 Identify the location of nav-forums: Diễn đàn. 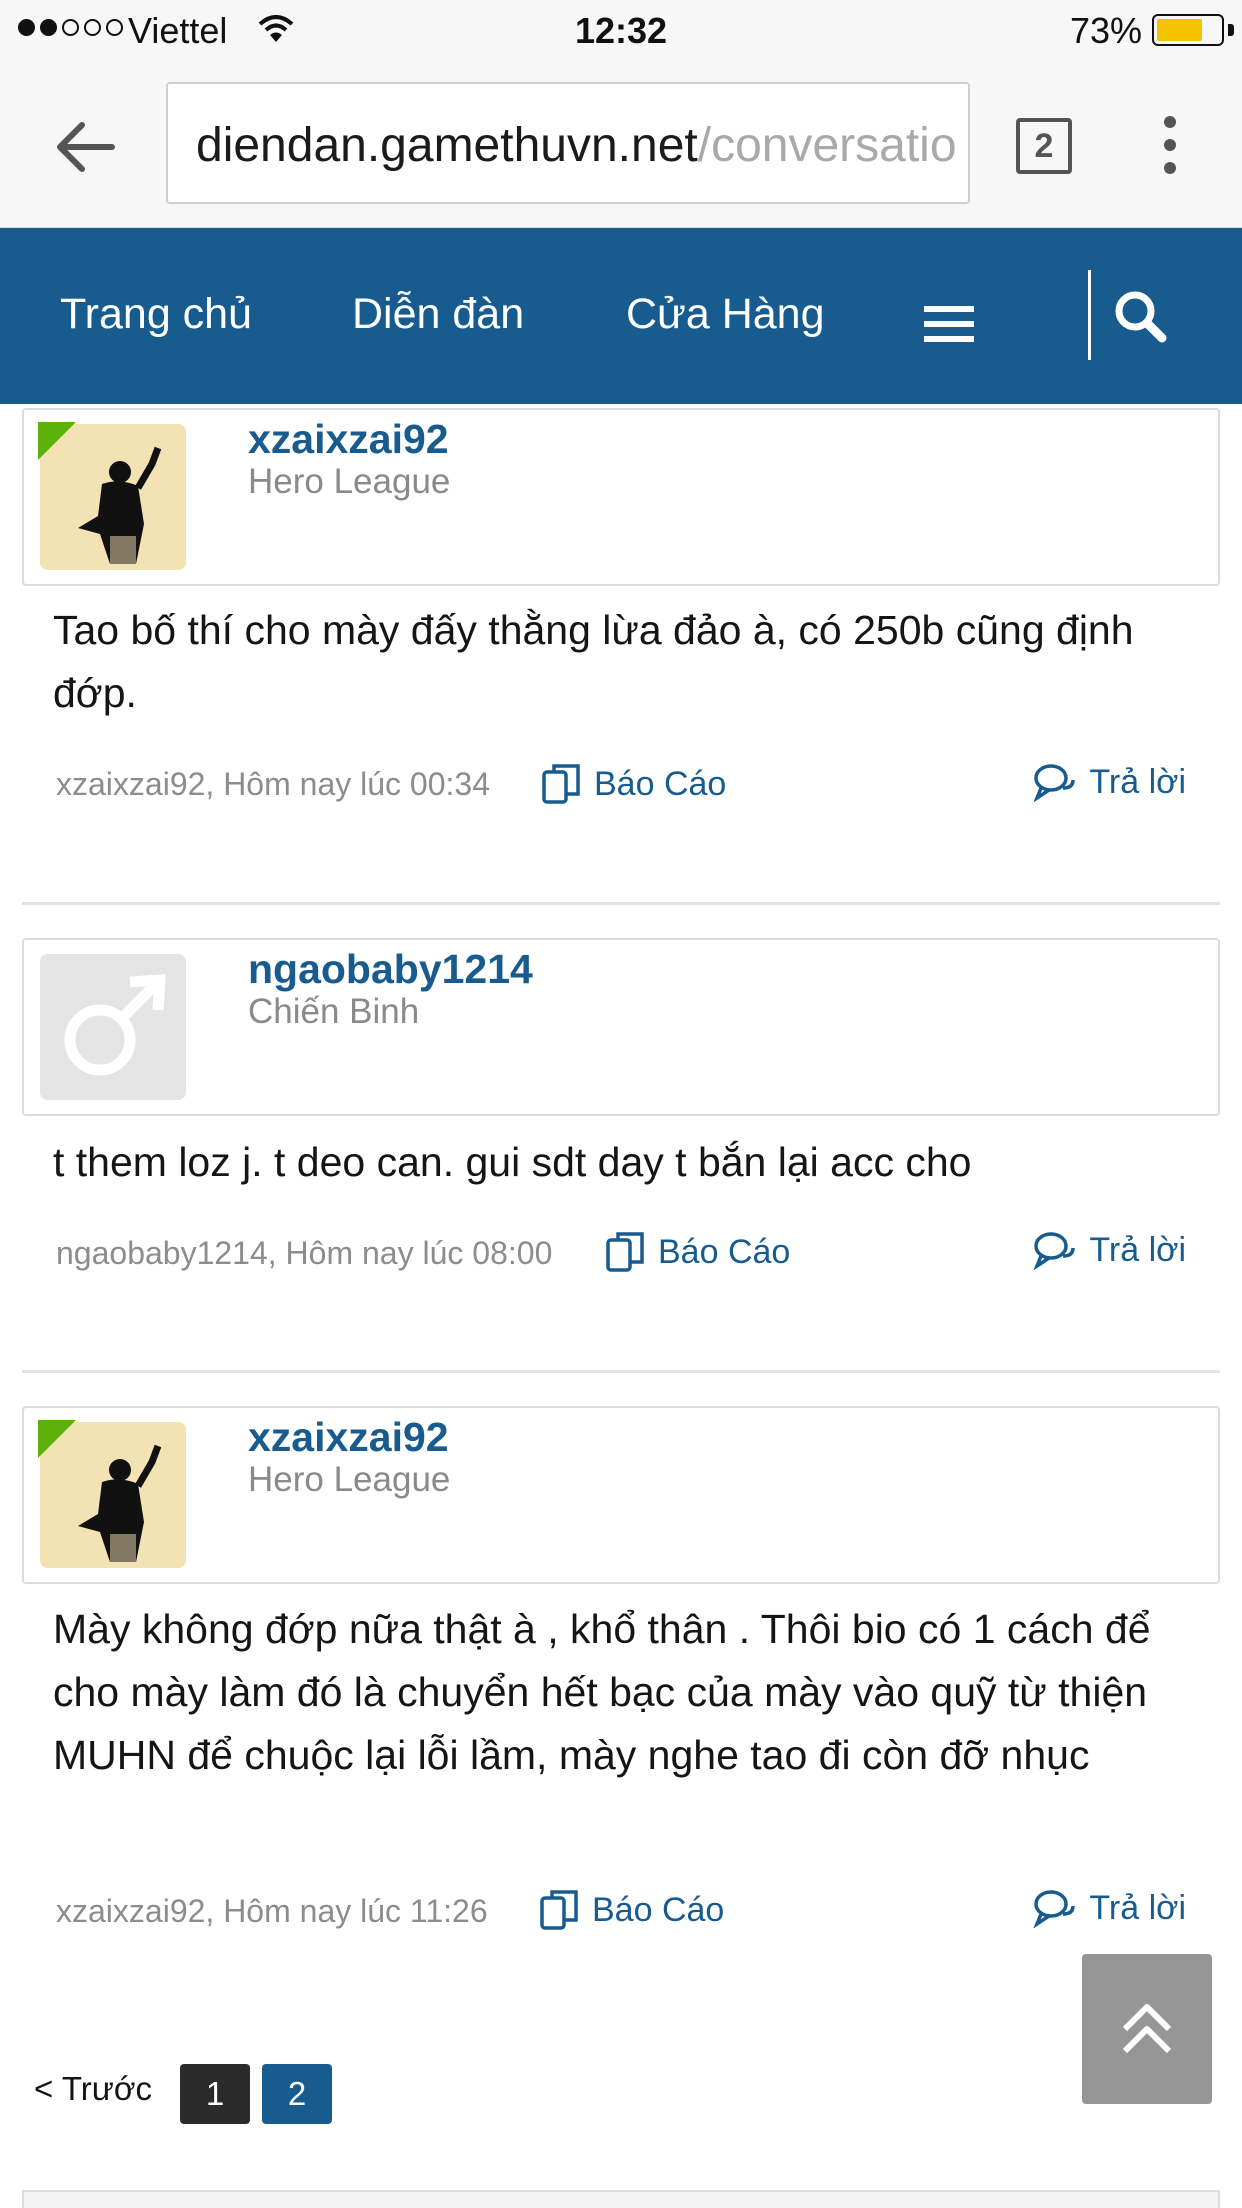
(438, 314).